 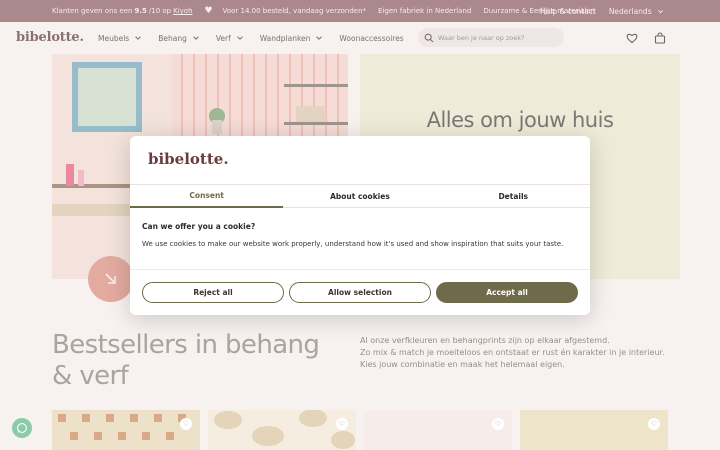 What do you see at coordinates (207, 196) in the screenshot?
I see `tab-consent: Consent` at bounding box center [207, 196].